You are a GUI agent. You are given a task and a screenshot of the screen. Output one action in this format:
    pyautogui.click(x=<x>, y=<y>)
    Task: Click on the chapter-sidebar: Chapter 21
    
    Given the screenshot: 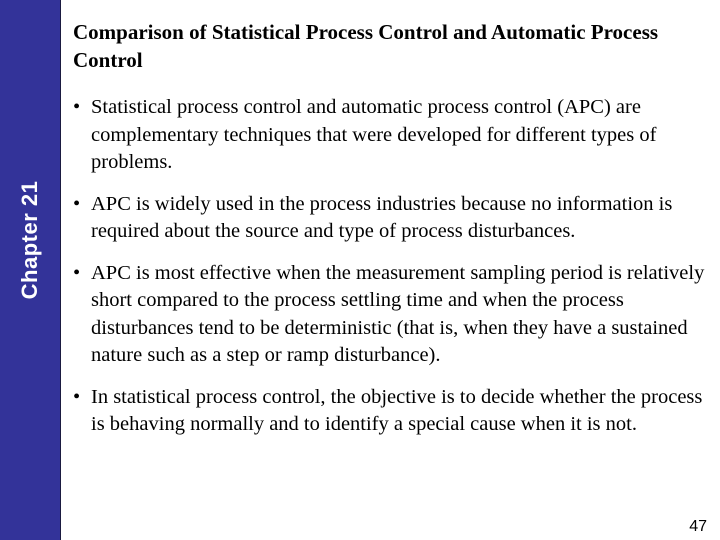 What is the action you would take?
    pyautogui.click(x=30, y=270)
    